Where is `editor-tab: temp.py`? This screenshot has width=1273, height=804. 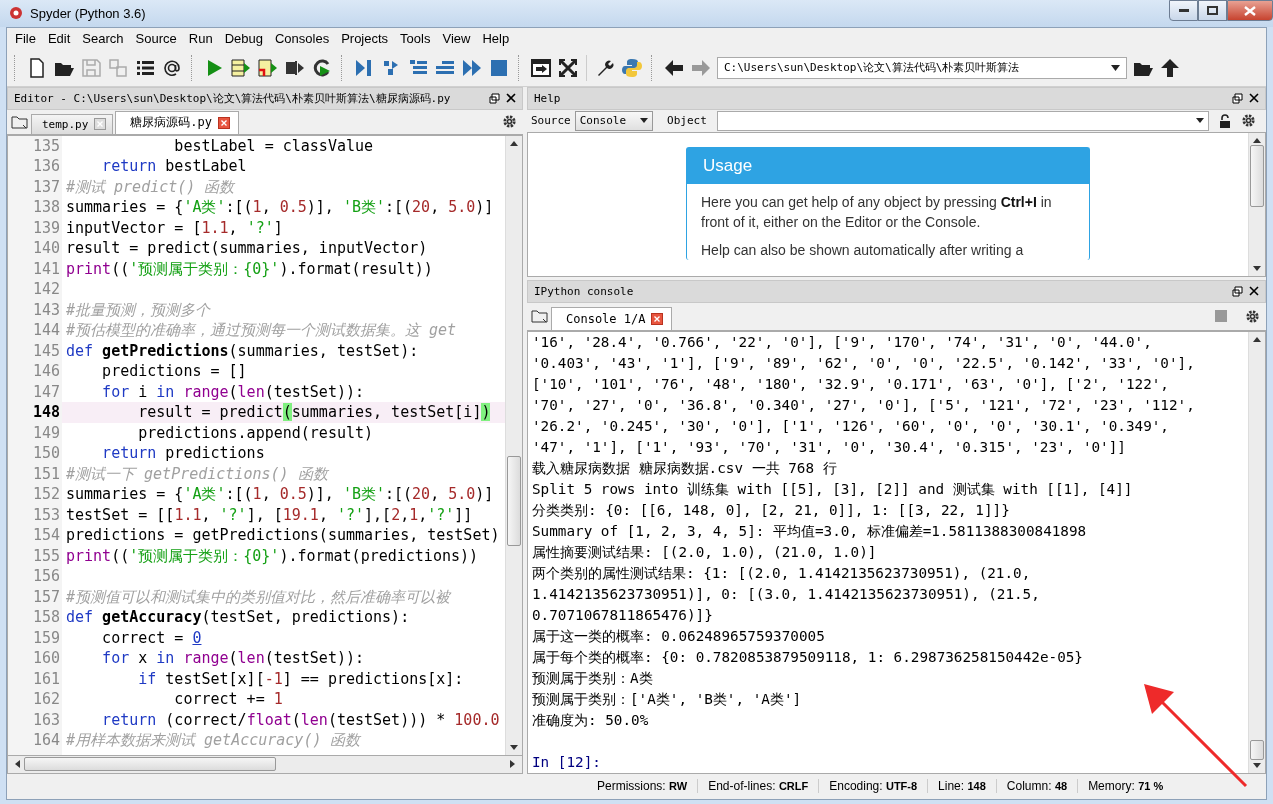 editor-tab: temp.py is located at coordinates (72, 123).